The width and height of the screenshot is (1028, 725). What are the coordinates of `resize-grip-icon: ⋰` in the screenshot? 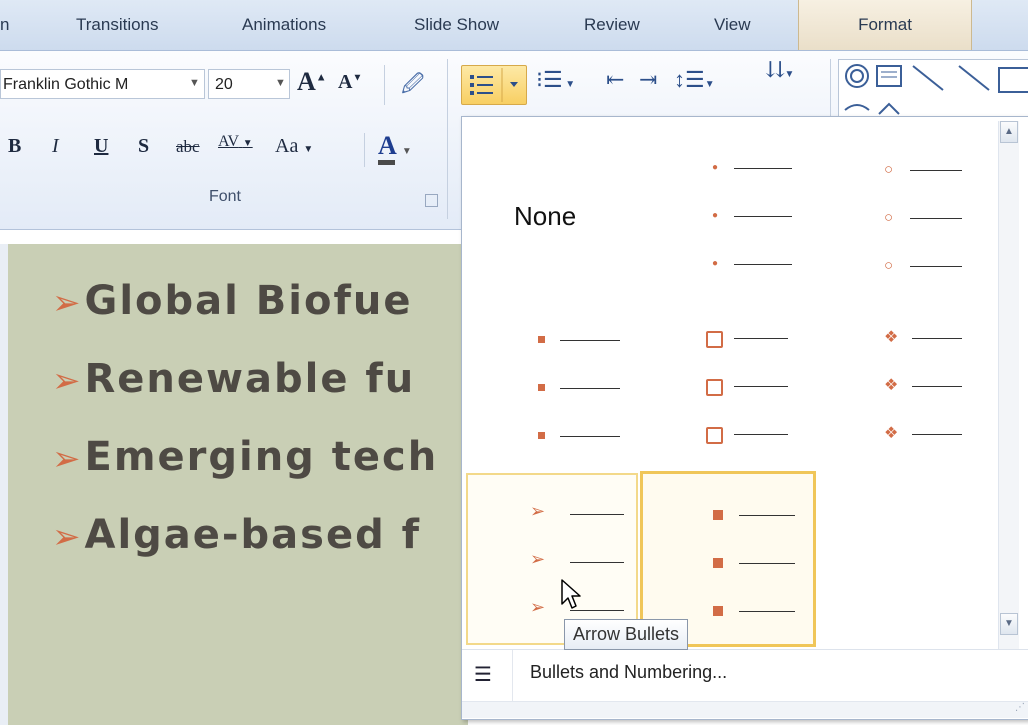 It's located at (1020, 707).